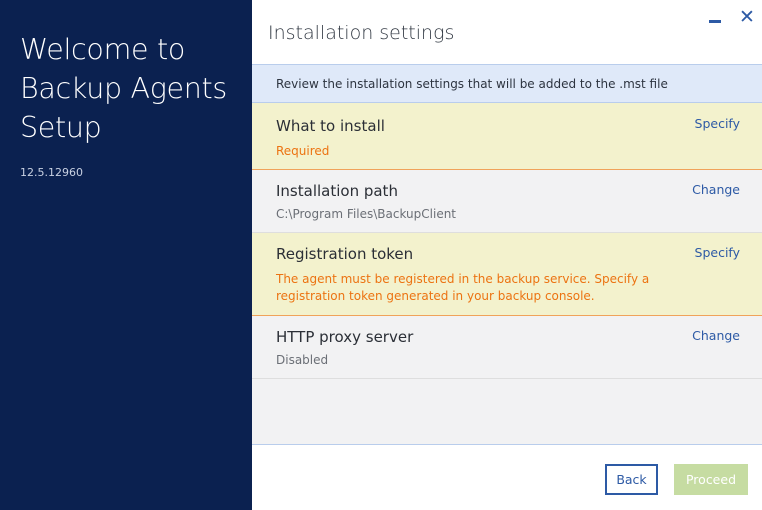 This screenshot has height=510, width=762. What do you see at coordinates (337, 191) in the screenshot?
I see `setting-title: Installation path` at bounding box center [337, 191].